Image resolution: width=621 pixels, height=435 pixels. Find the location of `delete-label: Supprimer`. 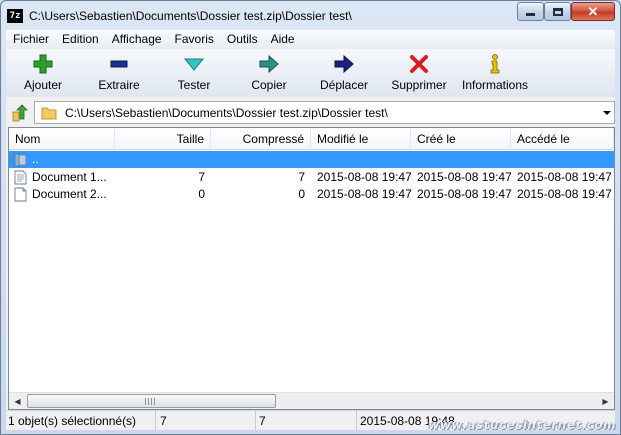

delete-label: Supprimer is located at coordinates (419, 85).